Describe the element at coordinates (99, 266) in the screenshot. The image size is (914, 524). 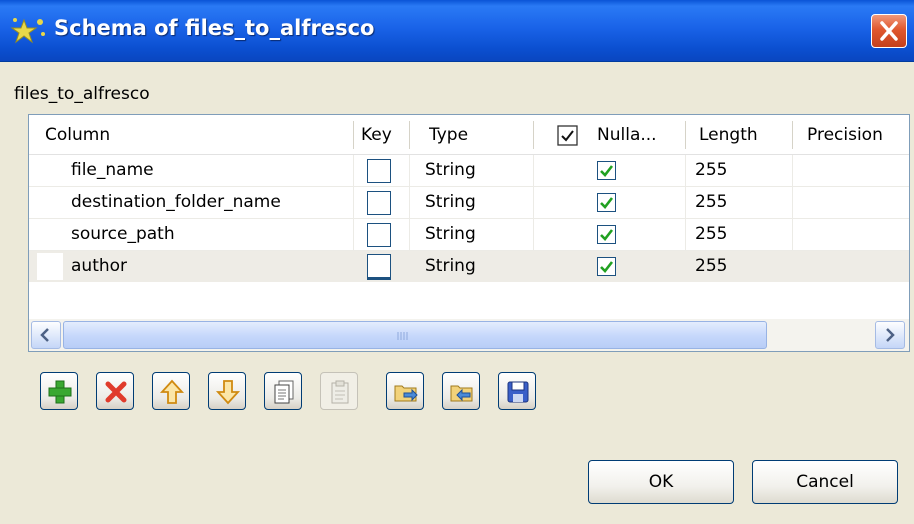
I see `cell-column-name: author` at that location.